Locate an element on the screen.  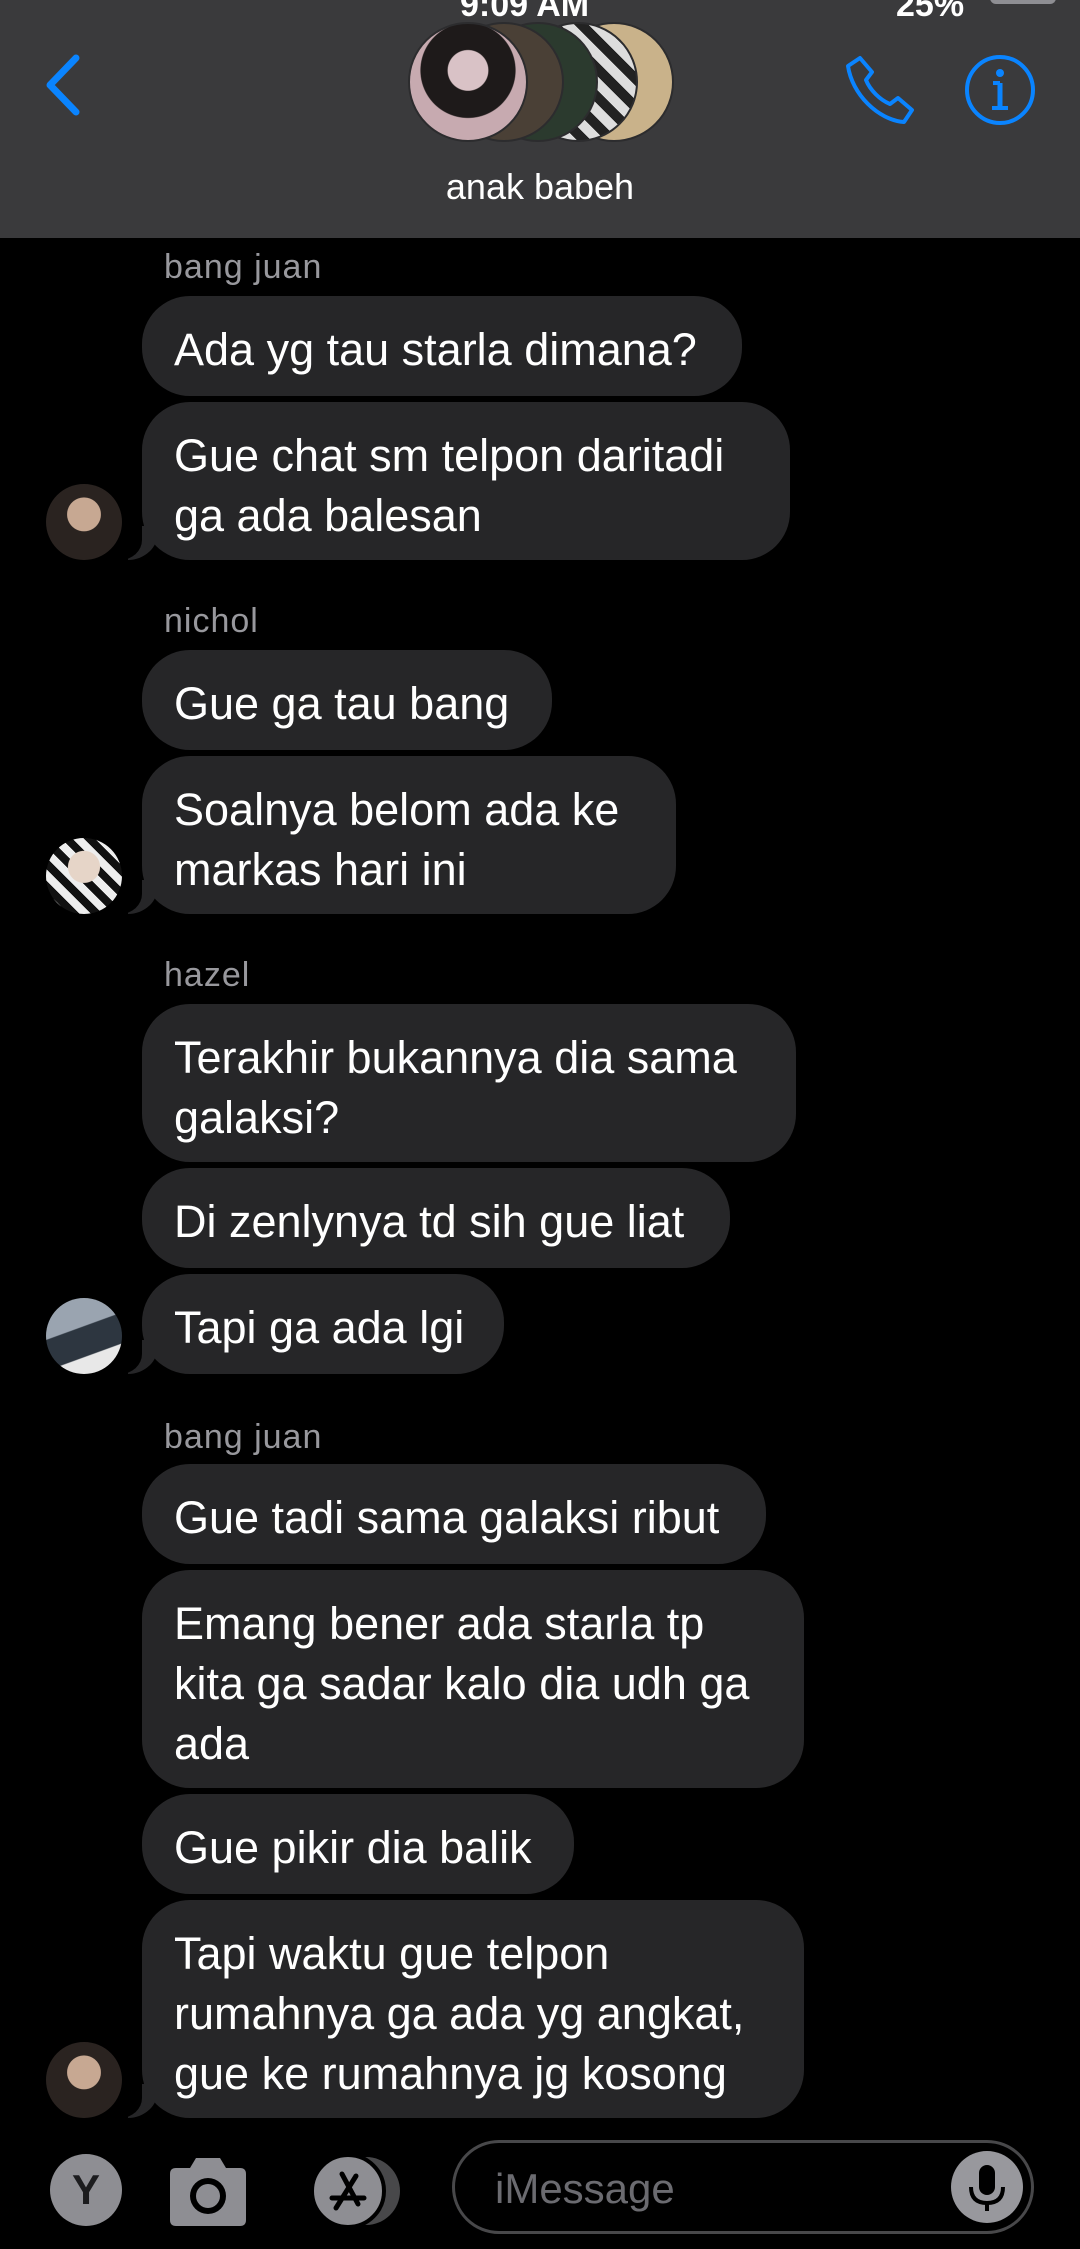
camera-icon is located at coordinates (208, 2191).